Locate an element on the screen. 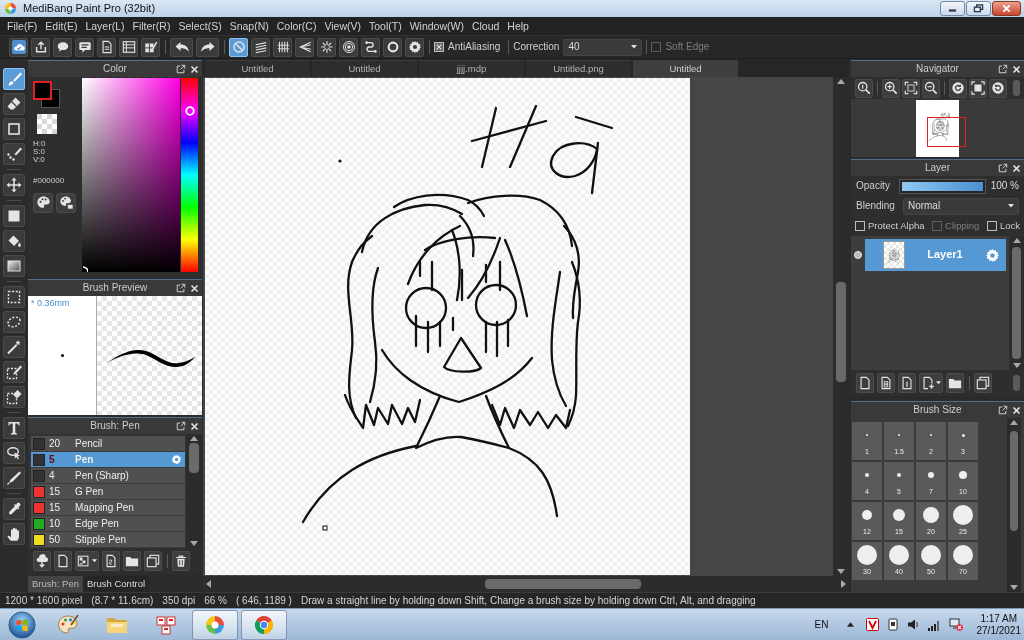 The image size is (1024, 640). device-icon is located at coordinates (892, 624).